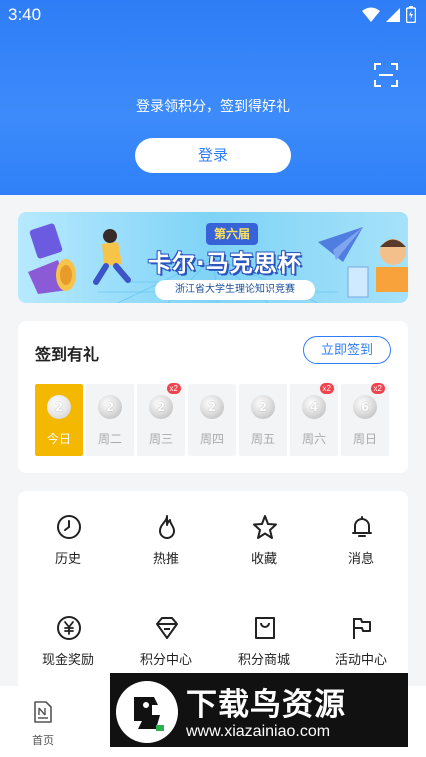 The width and height of the screenshot is (426, 757). I want to click on day-sun: x2 6 周日, so click(365, 419).